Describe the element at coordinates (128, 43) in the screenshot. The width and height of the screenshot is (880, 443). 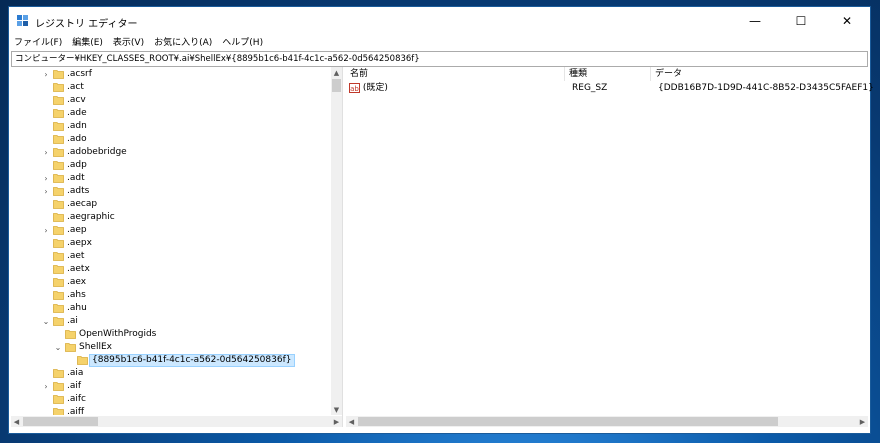
I see `menu-view: 表示(V)` at that location.